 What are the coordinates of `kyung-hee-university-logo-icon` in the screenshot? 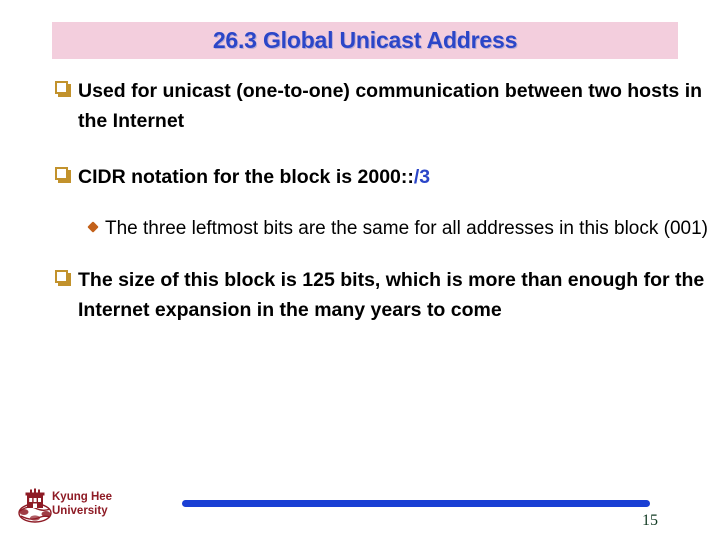 It's located at (35, 506).